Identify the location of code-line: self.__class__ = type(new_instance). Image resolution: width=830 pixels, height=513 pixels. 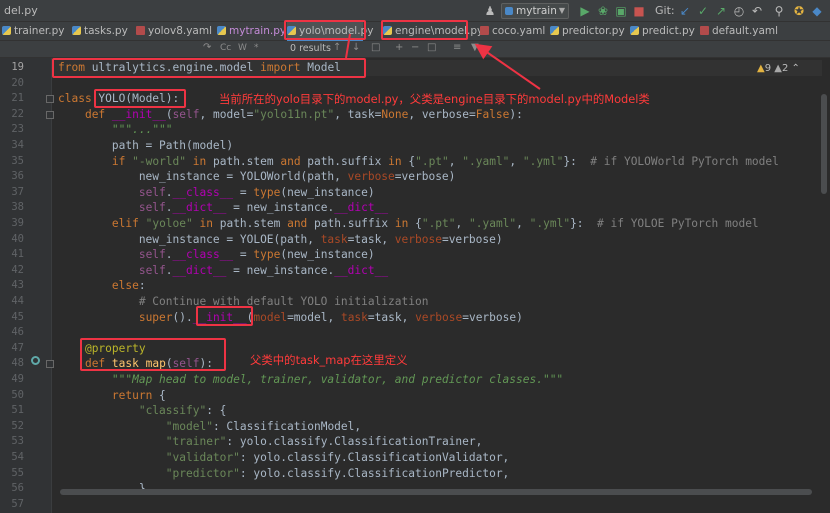
(256, 192).